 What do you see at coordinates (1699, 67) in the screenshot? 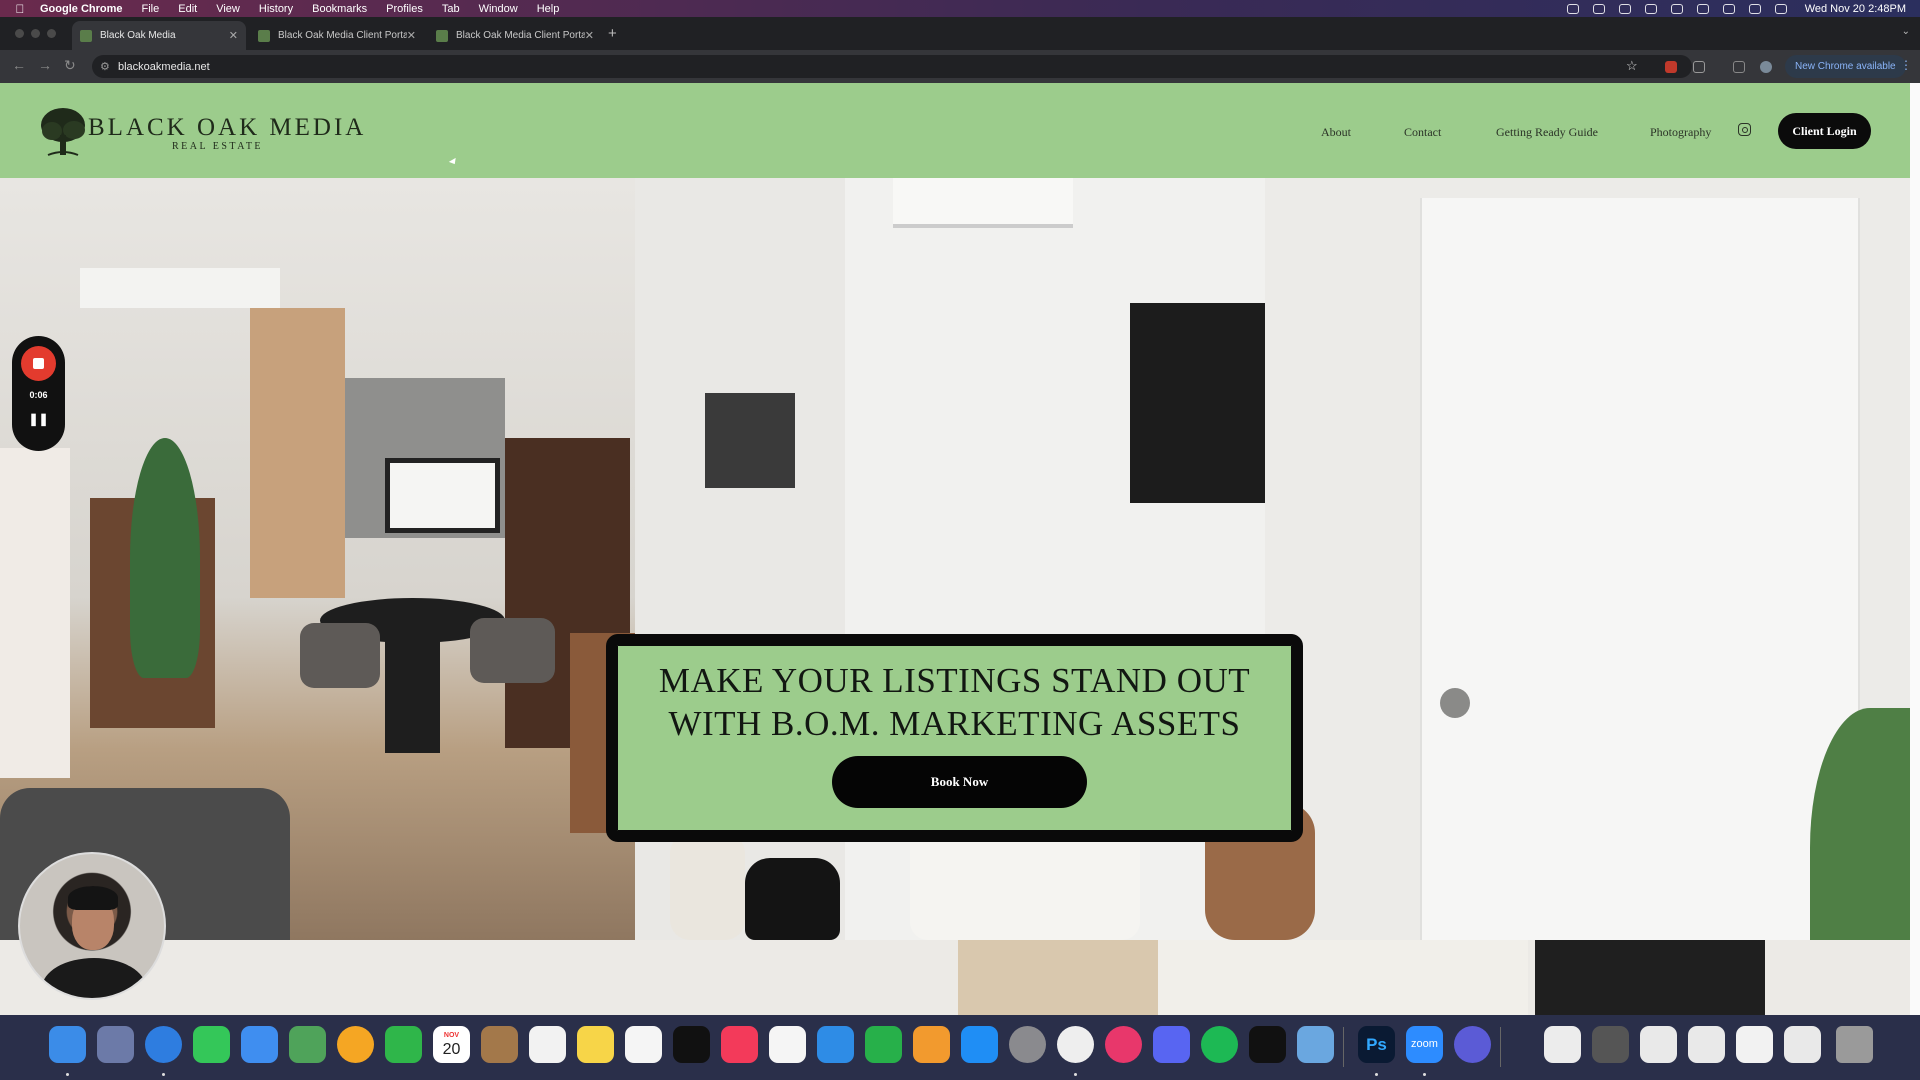
I see `extensions-puzzle-icon` at bounding box center [1699, 67].